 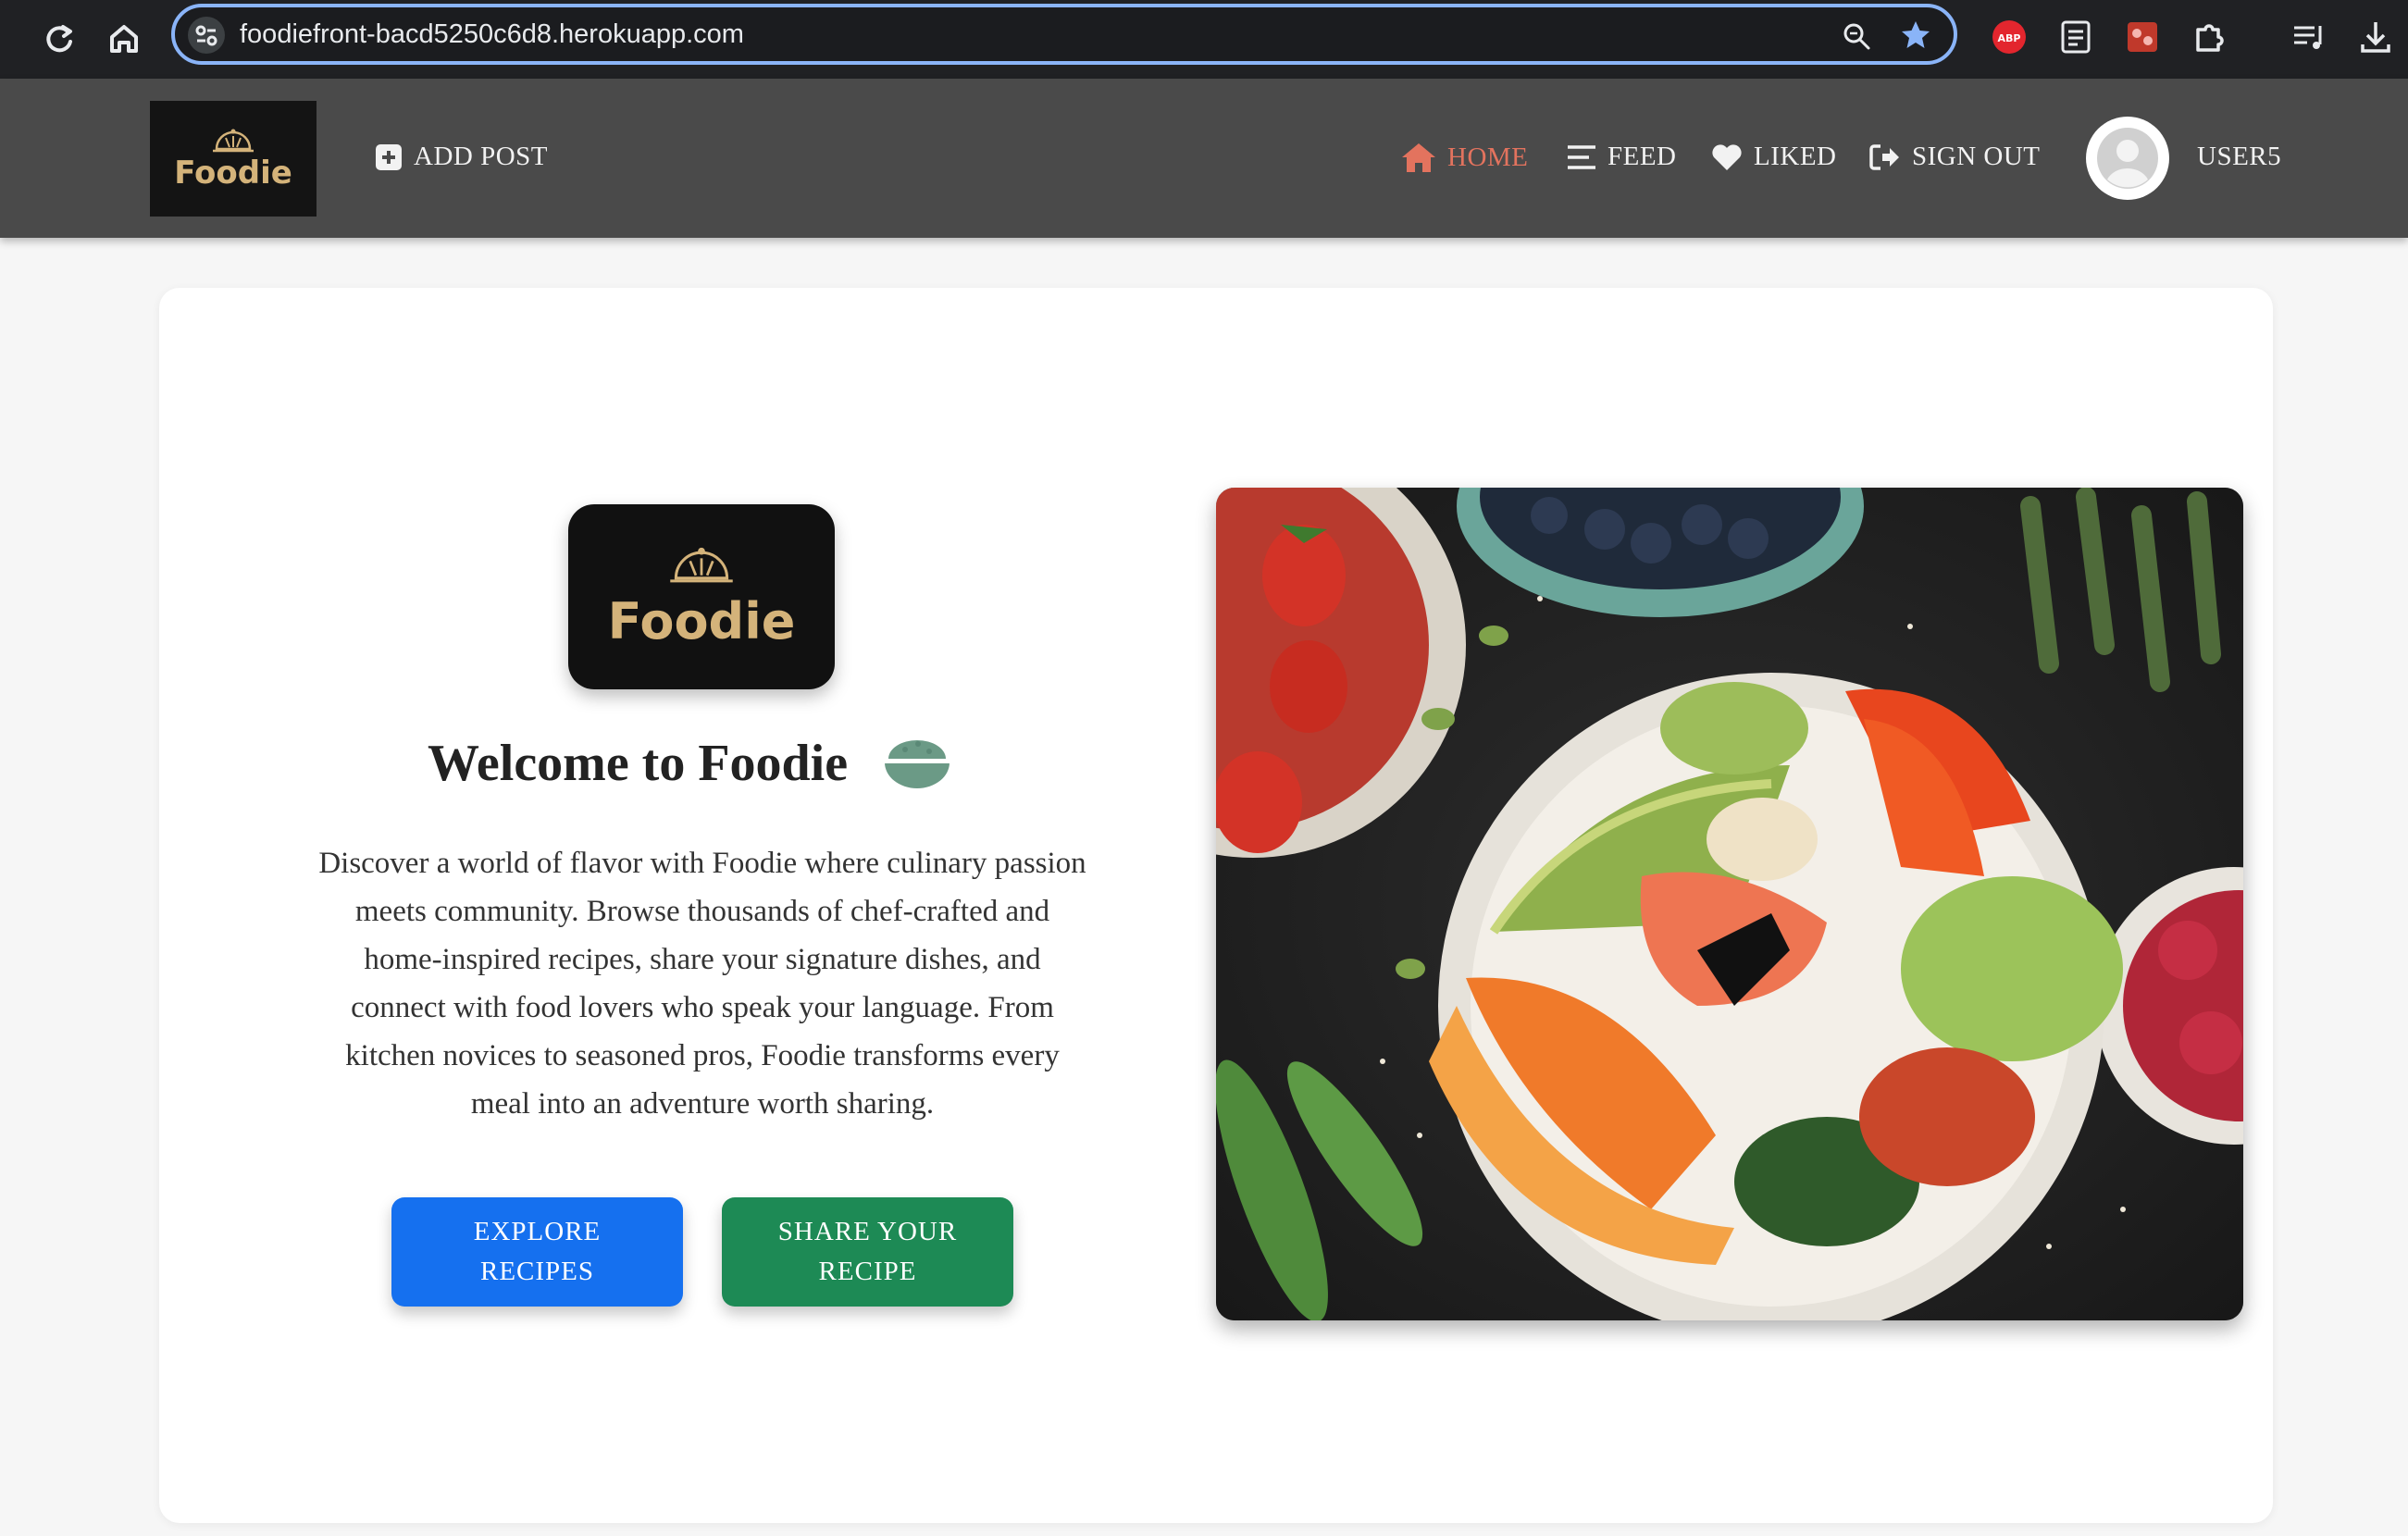 I want to click on sign-out-icon, so click(x=1884, y=156).